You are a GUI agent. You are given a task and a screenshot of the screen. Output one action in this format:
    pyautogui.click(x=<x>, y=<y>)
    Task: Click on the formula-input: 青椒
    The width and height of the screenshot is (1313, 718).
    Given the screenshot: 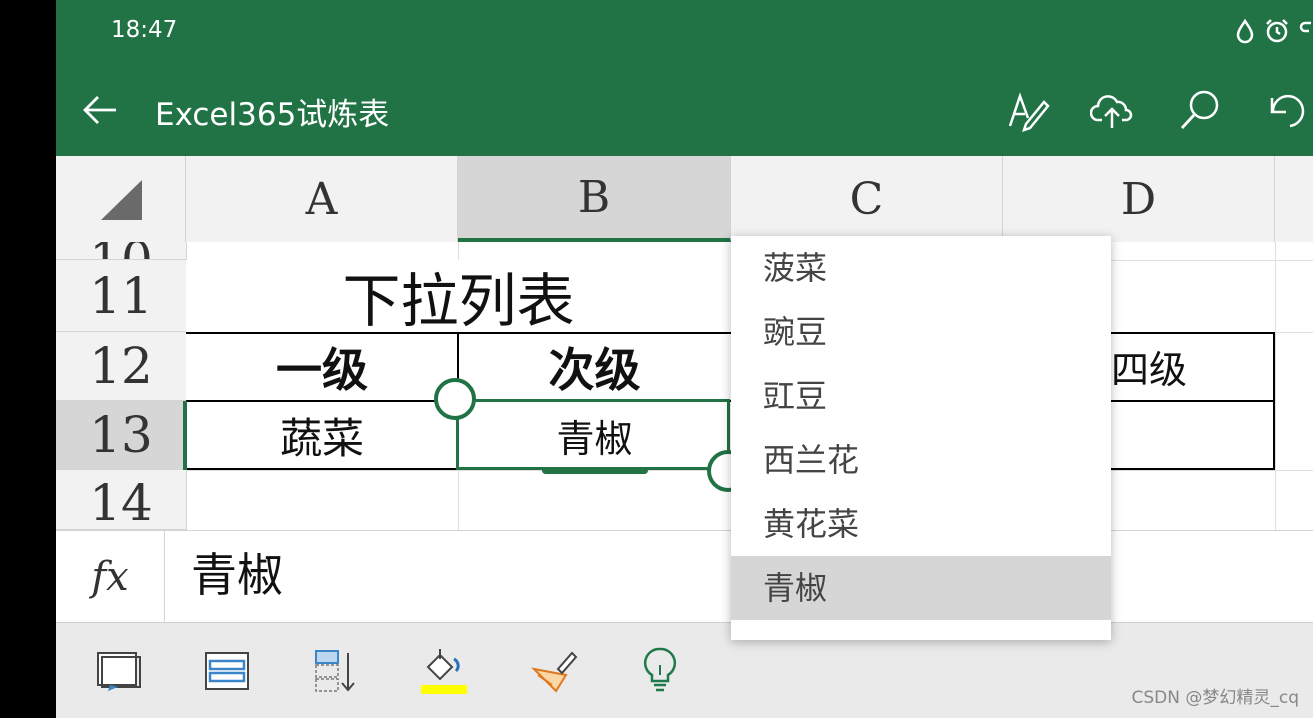 What is the action you would take?
    pyautogui.click(x=237, y=572)
    